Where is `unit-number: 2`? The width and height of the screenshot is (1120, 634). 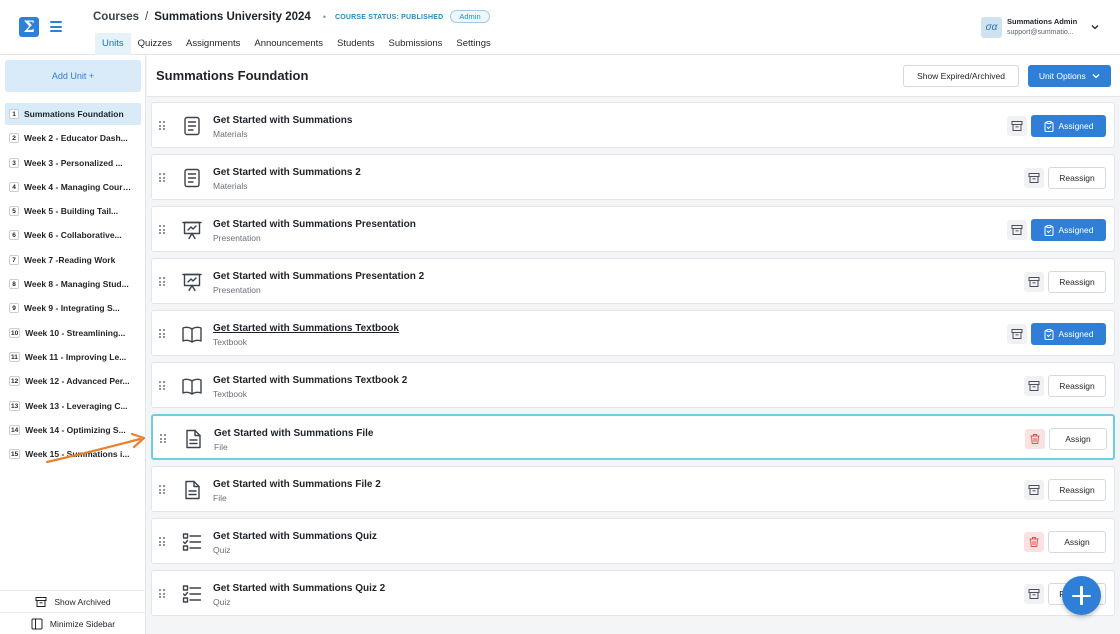 unit-number: 2 is located at coordinates (14, 138).